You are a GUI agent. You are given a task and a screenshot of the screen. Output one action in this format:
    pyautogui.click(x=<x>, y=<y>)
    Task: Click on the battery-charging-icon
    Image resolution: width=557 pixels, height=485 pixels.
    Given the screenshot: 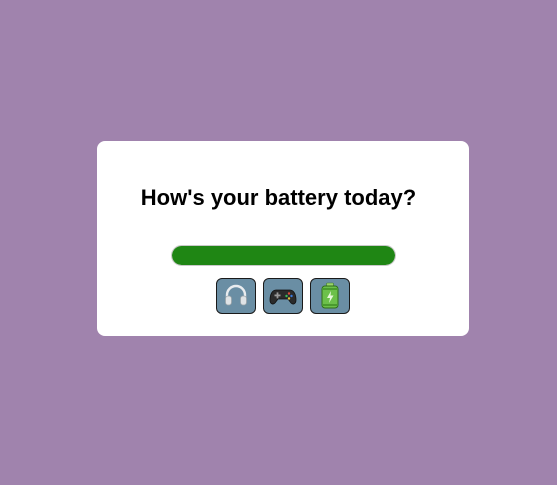 What is the action you would take?
    pyautogui.click(x=330, y=296)
    